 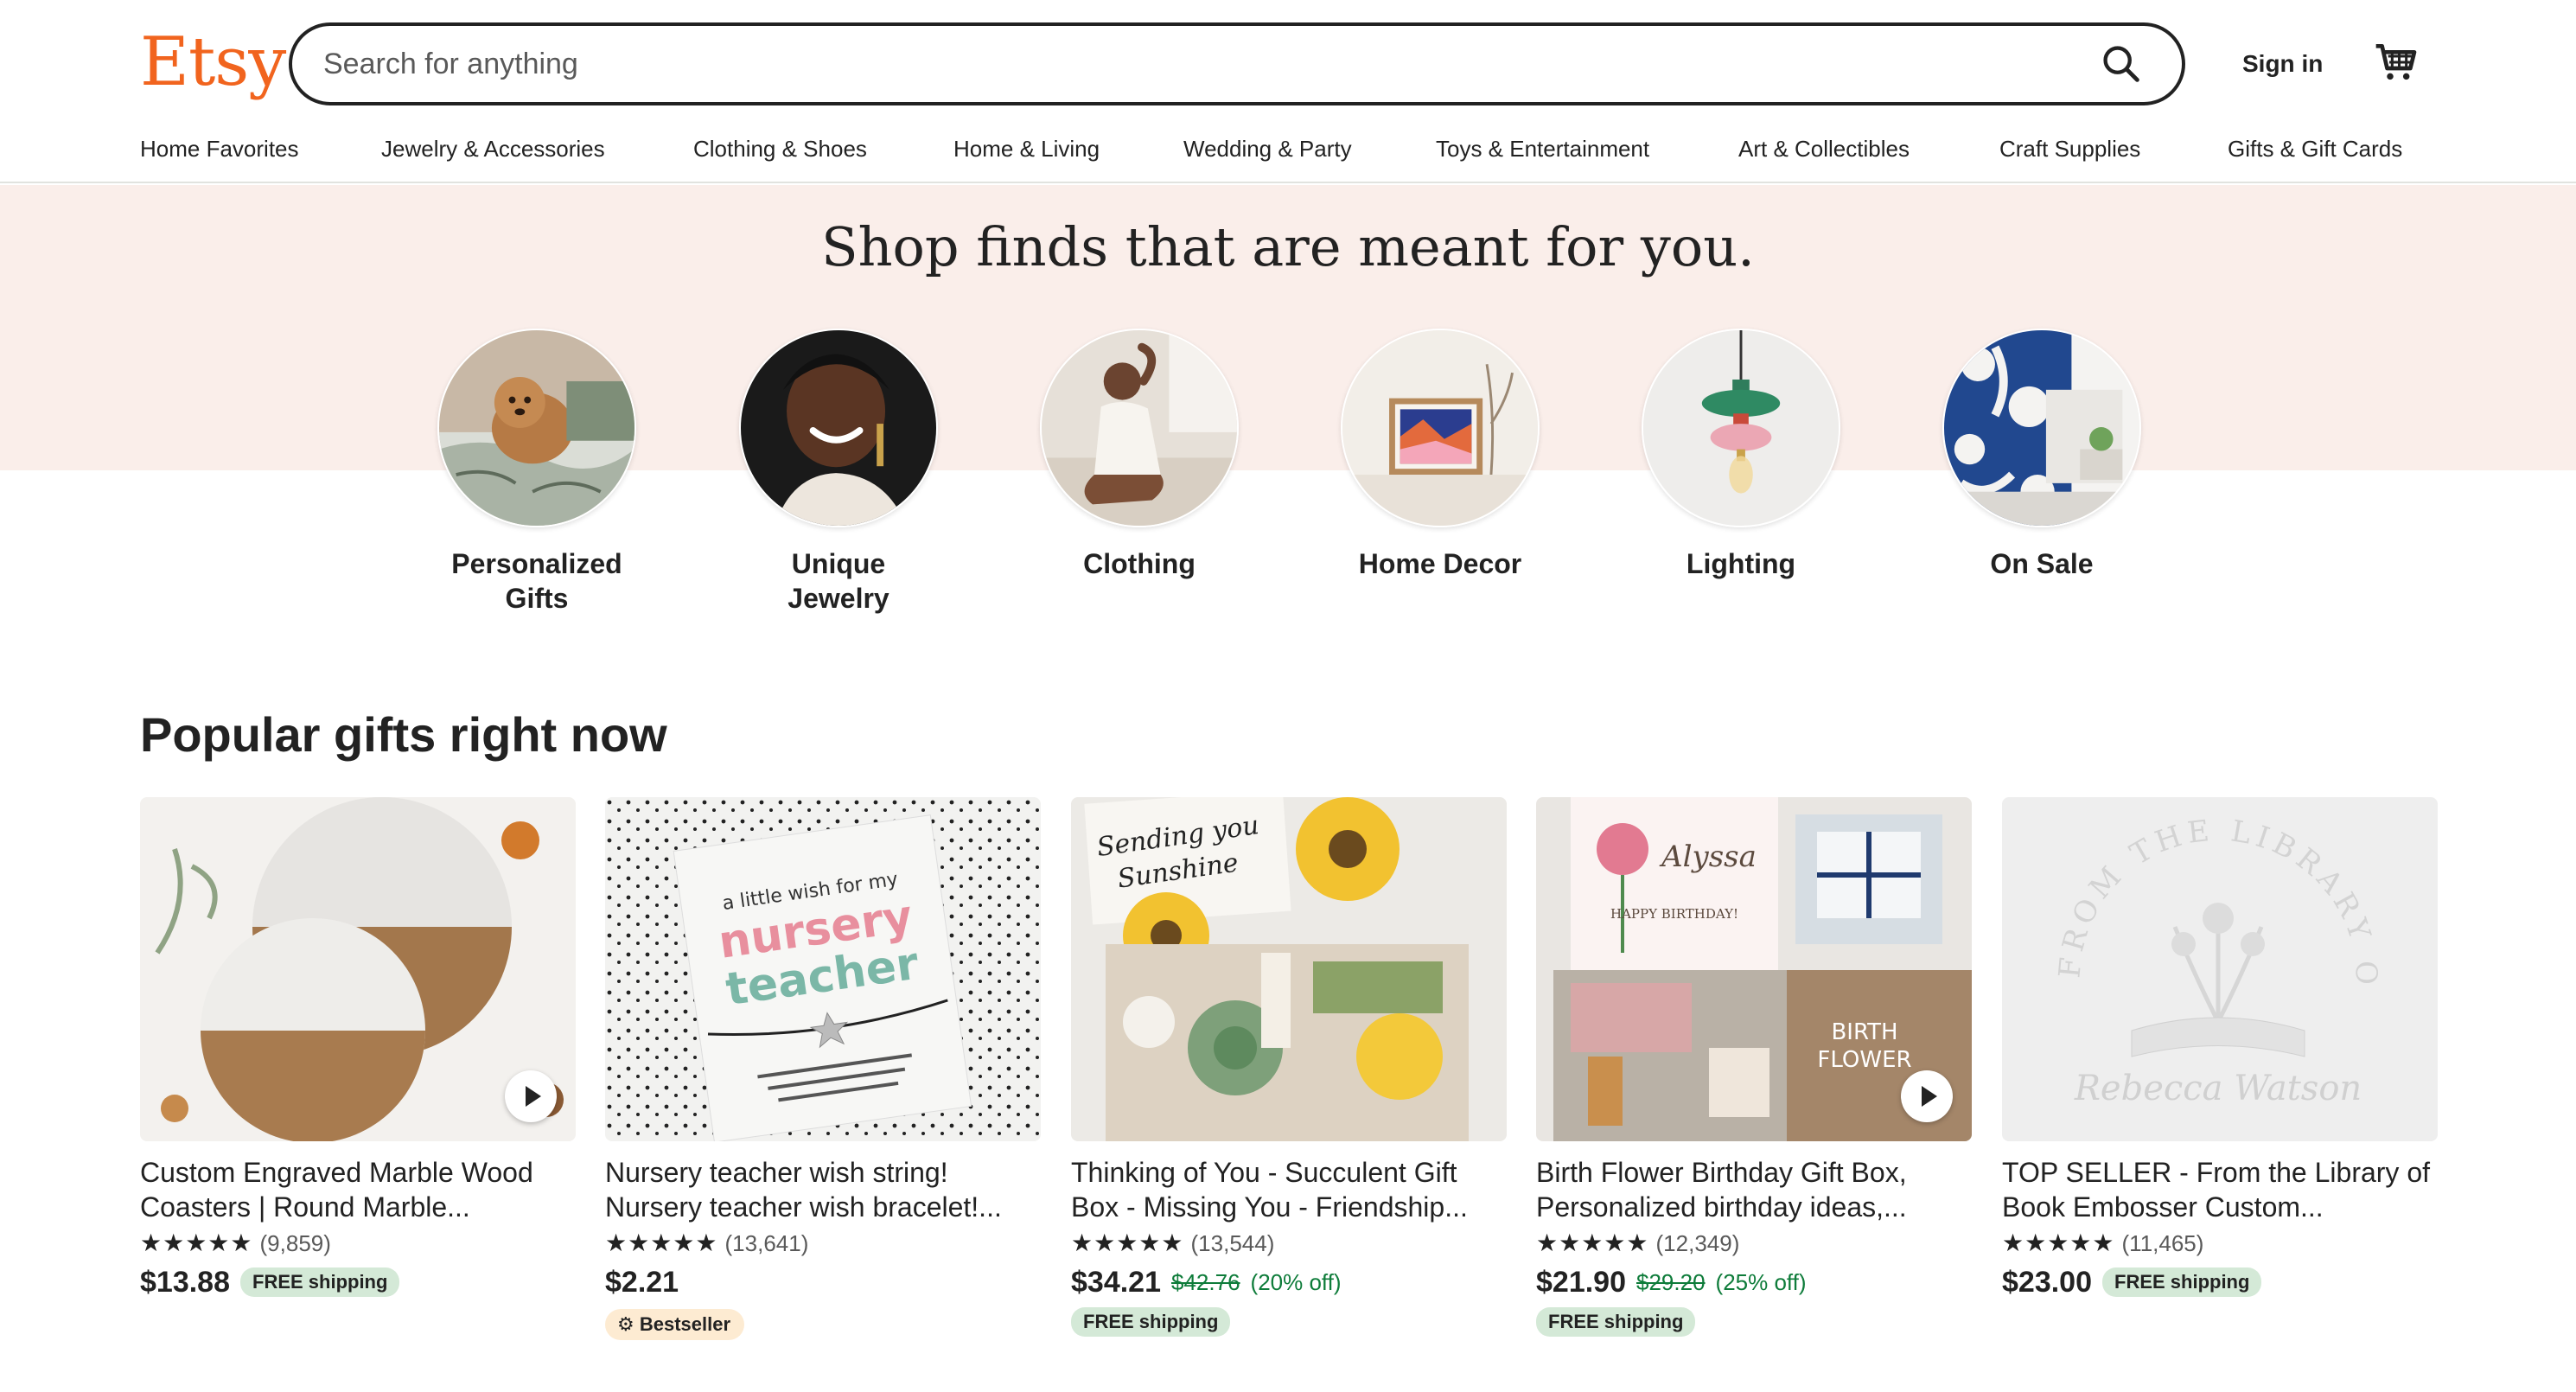 I want to click on unique-jewelry-image, so click(x=838, y=428).